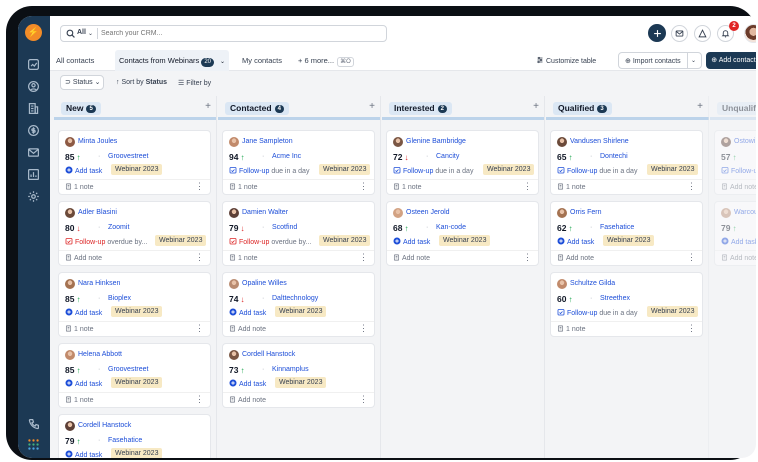  What do you see at coordinates (33, 444) in the screenshot?
I see `apps-grid-icon` at bounding box center [33, 444].